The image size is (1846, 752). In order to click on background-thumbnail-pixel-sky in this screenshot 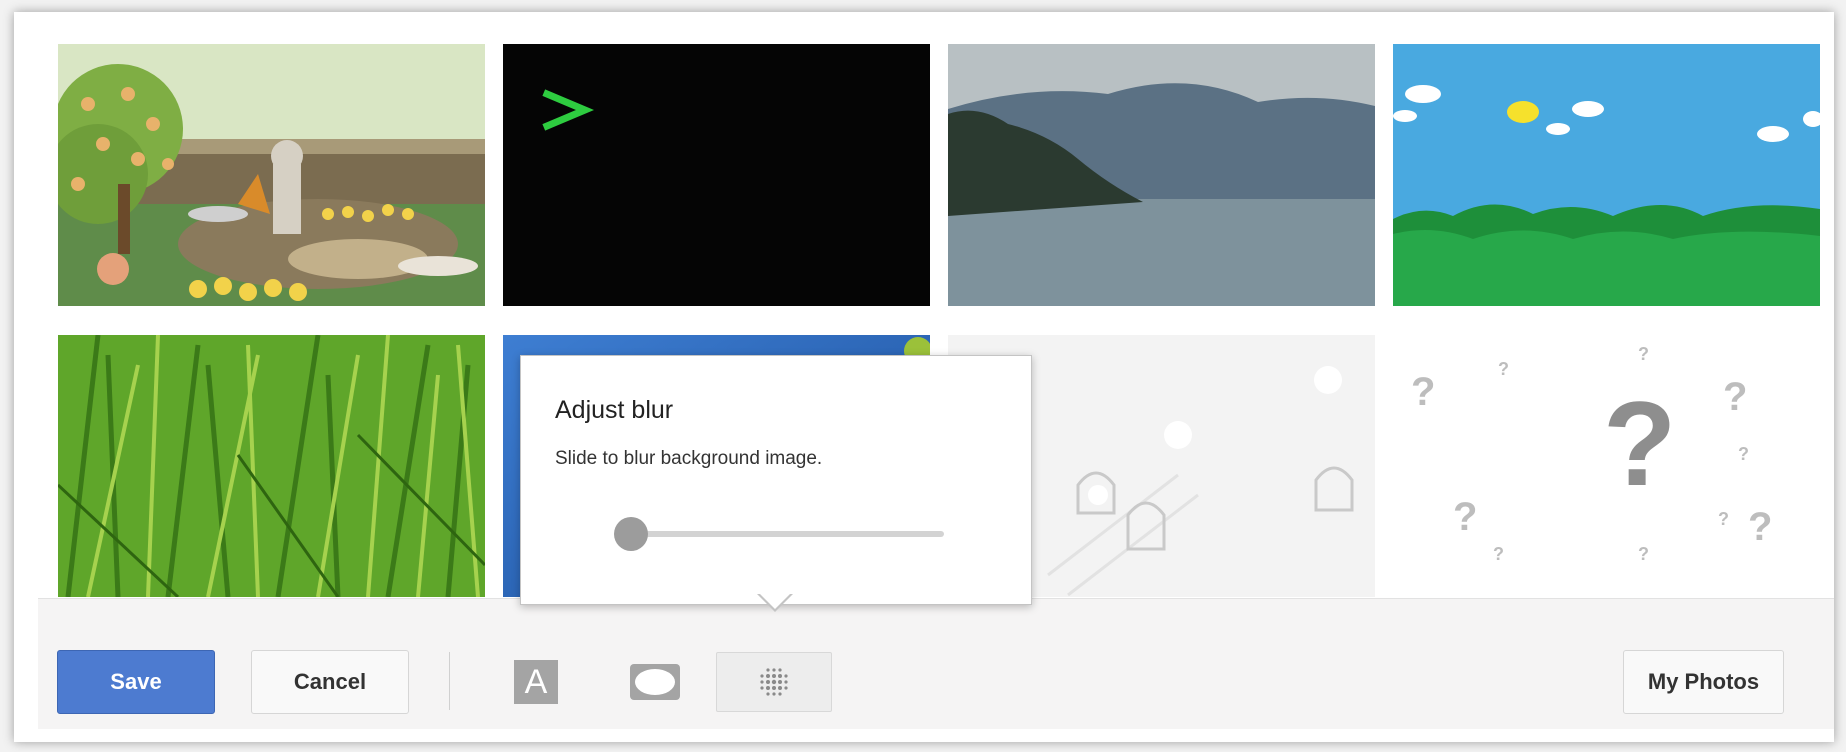, I will do `click(1606, 175)`.